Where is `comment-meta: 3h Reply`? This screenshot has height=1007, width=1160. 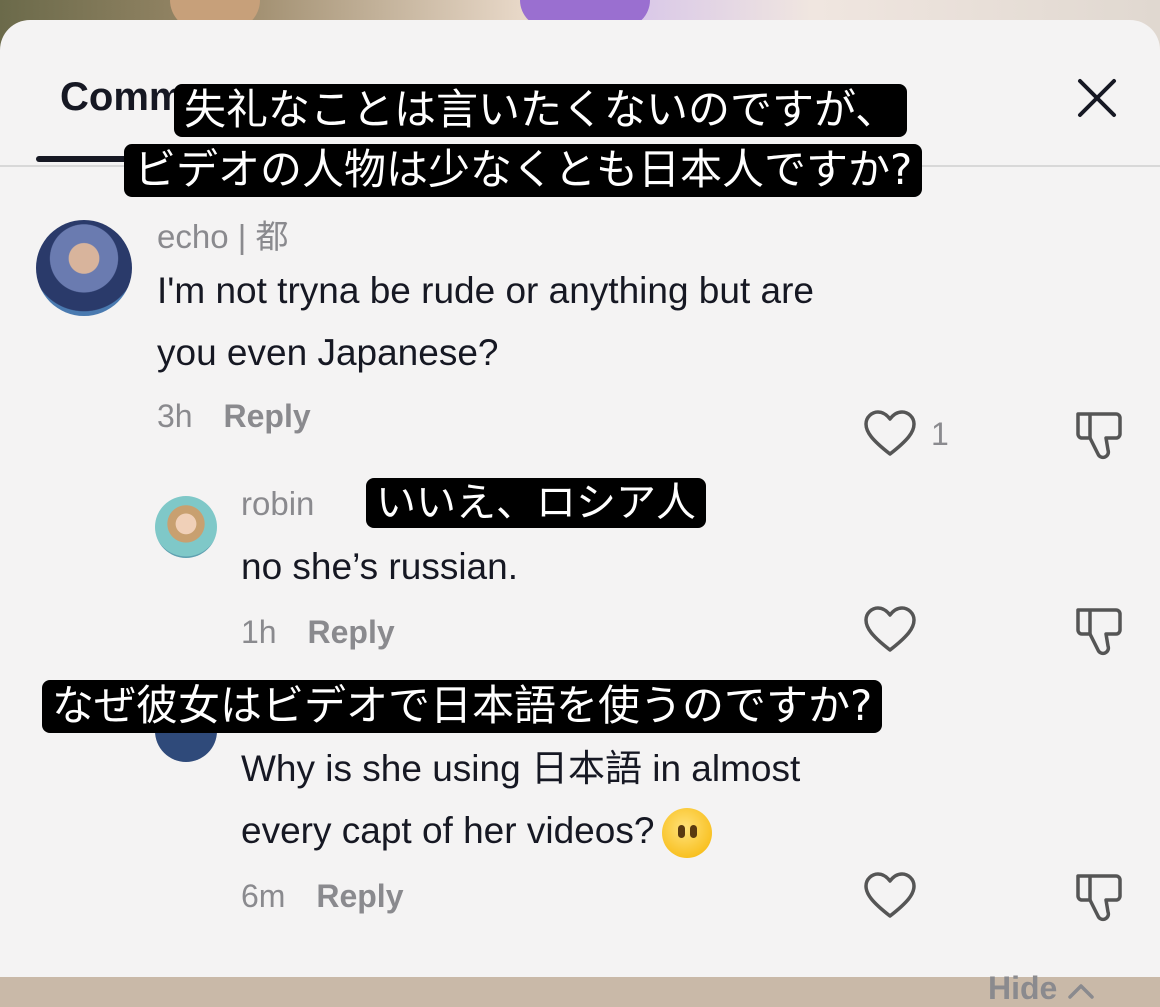 comment-meta: 3h Reply is located at coordinates (234, 416).